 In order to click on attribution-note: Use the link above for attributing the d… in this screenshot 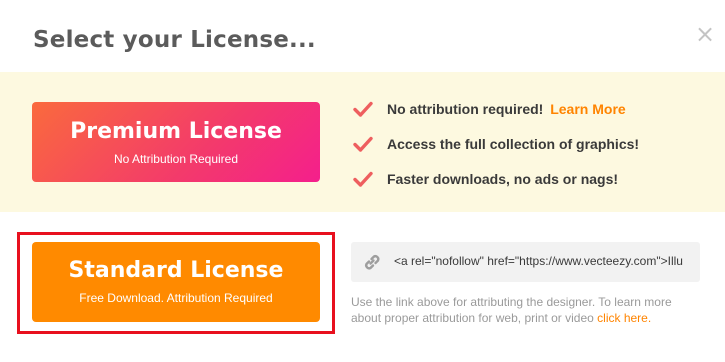, I will do `click(523, 310)`.